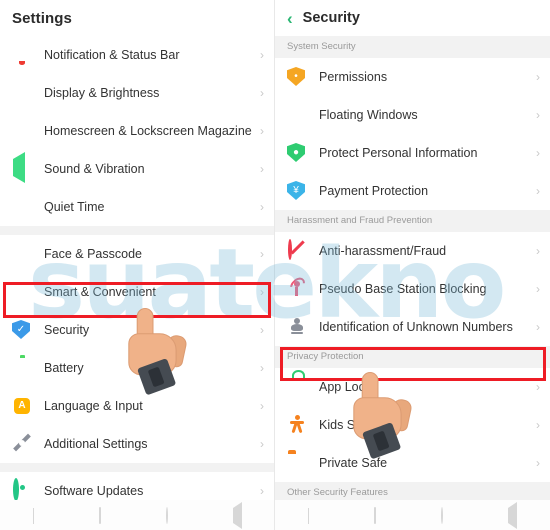 This screenshot has width=550, height=530. I want to click on security-item-kids-space: Kids Space ›, so click(412, 425).